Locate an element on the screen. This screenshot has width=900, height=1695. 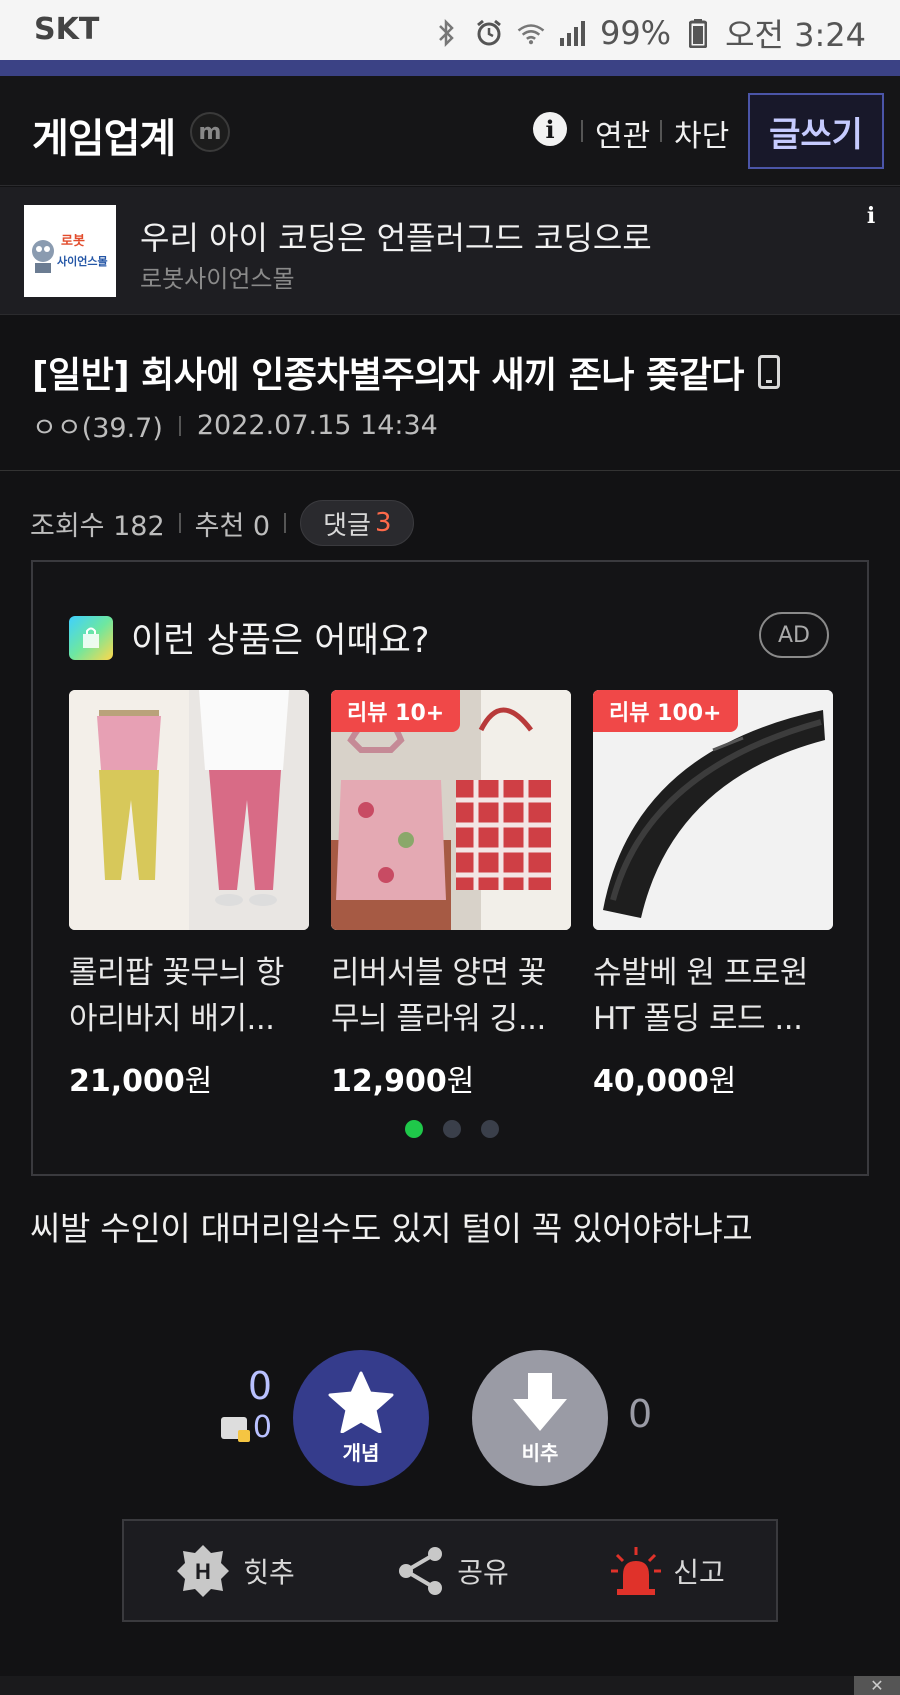
ad-badge: AD is located at coordinates (794, 635).